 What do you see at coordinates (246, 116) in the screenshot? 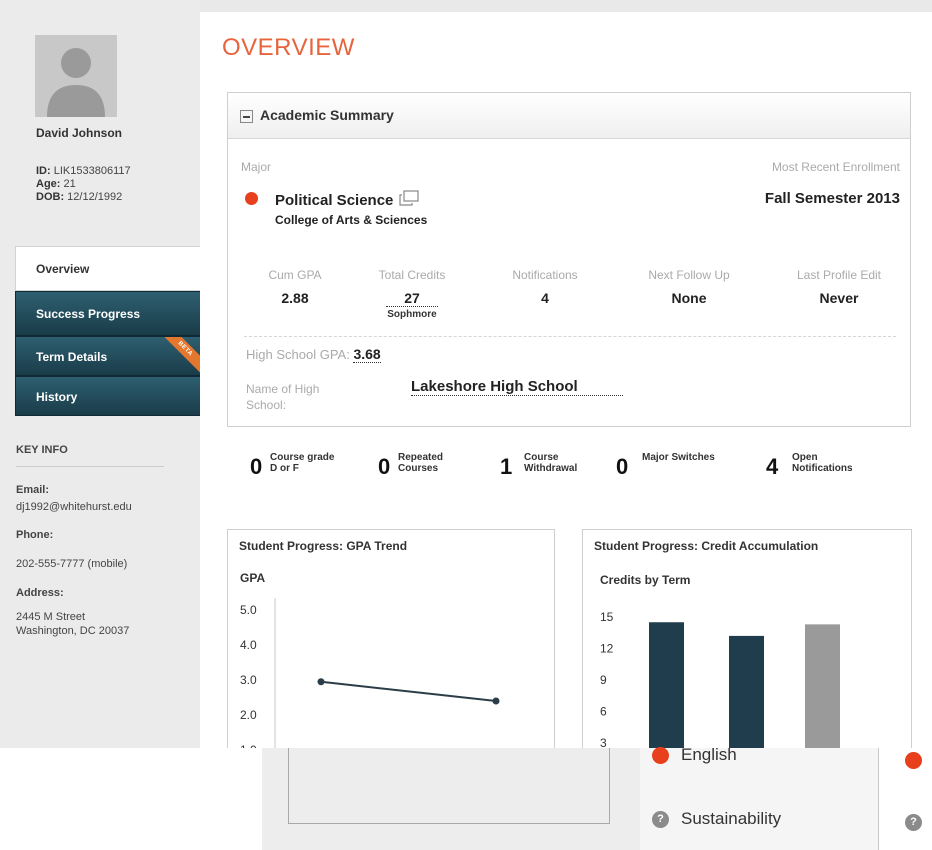
I see `collapse-icon` at bounding box center [246, 116].